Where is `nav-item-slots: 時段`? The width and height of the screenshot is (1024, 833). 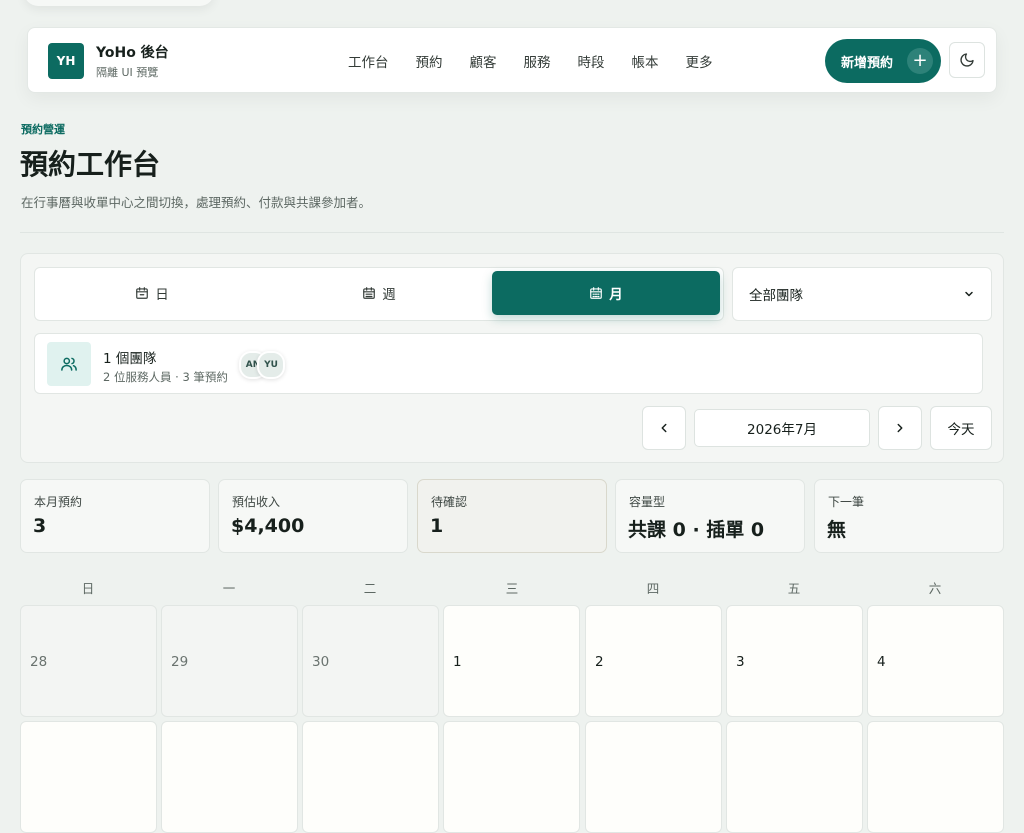
nav-item-slots: 時段 is located at coordinates (591, 61).